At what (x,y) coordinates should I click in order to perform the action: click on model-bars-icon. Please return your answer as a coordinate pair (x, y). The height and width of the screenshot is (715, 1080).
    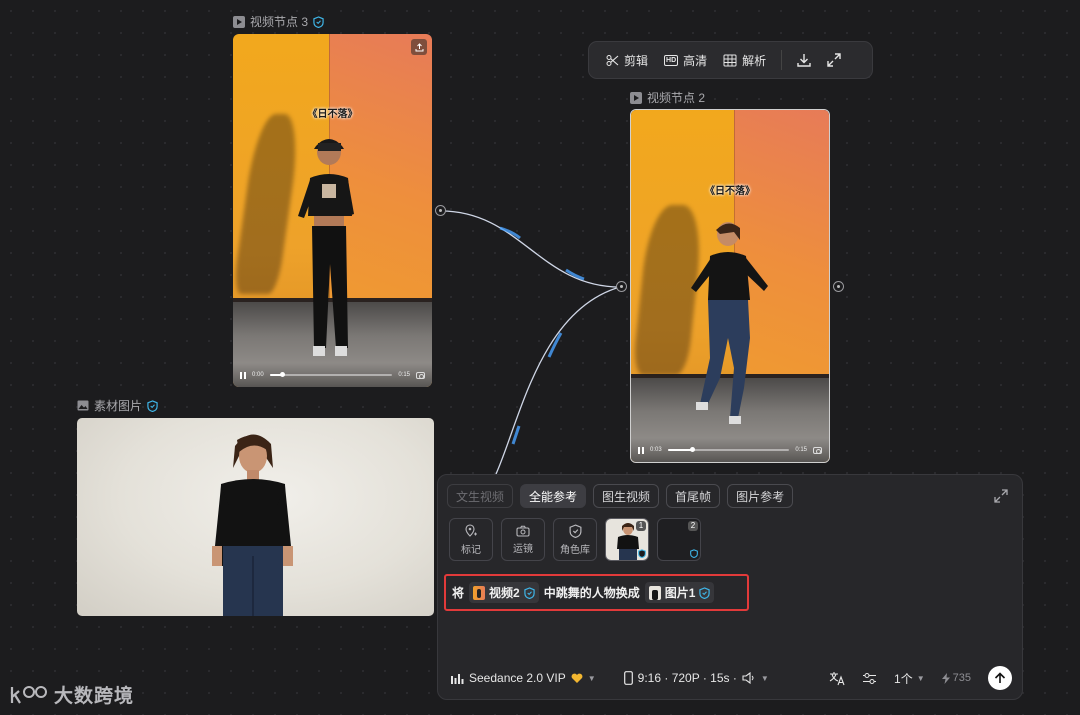
    Looking at the image, I should click on (457, 678).